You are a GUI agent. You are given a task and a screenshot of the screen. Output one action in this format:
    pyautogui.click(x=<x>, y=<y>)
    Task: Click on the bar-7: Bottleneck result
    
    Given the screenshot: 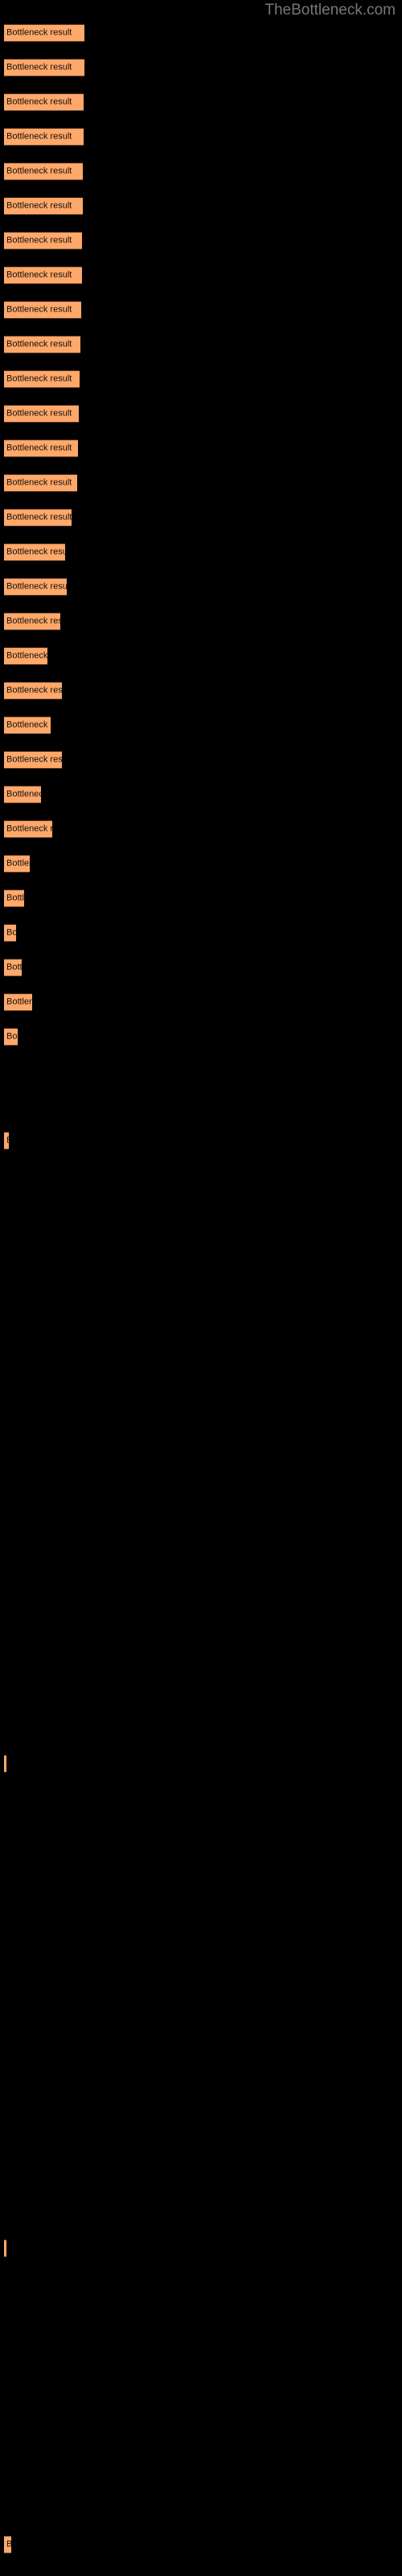 What is the action you would take?
    pyautogui.click(x=43, y=241)
    